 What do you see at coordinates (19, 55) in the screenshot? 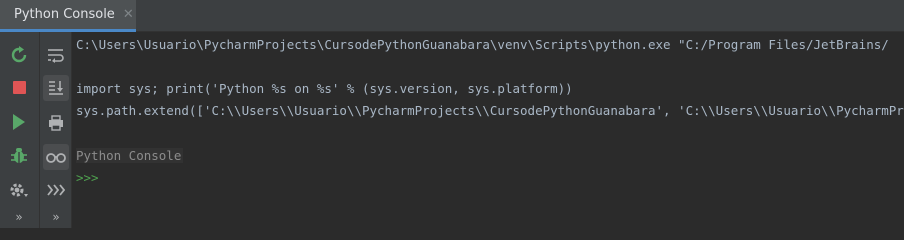
I see `rerun-icon` at bounding box center [19, 55].